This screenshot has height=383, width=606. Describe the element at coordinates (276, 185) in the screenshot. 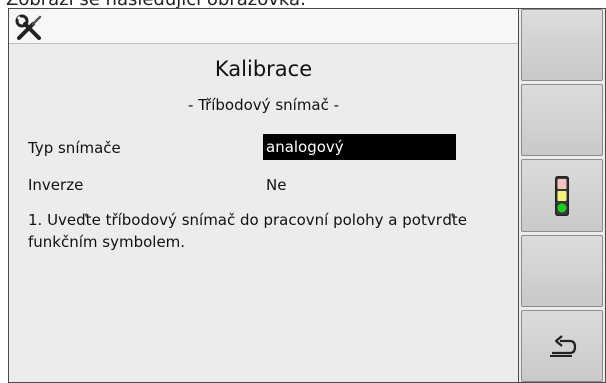

I see `inversion-value: Ne` at that location.